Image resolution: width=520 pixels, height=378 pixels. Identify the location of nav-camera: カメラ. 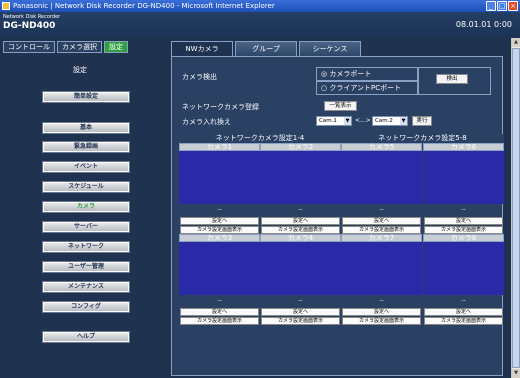
(86, 207).